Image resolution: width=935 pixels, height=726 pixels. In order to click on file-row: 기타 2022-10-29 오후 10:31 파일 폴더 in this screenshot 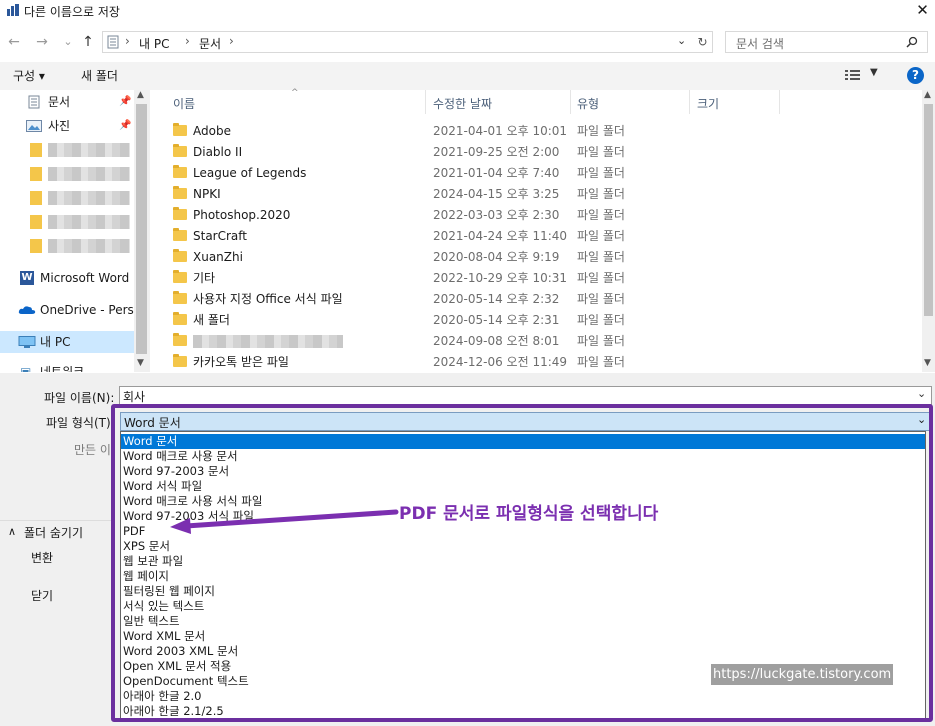, I will do `click(536, 278)`.